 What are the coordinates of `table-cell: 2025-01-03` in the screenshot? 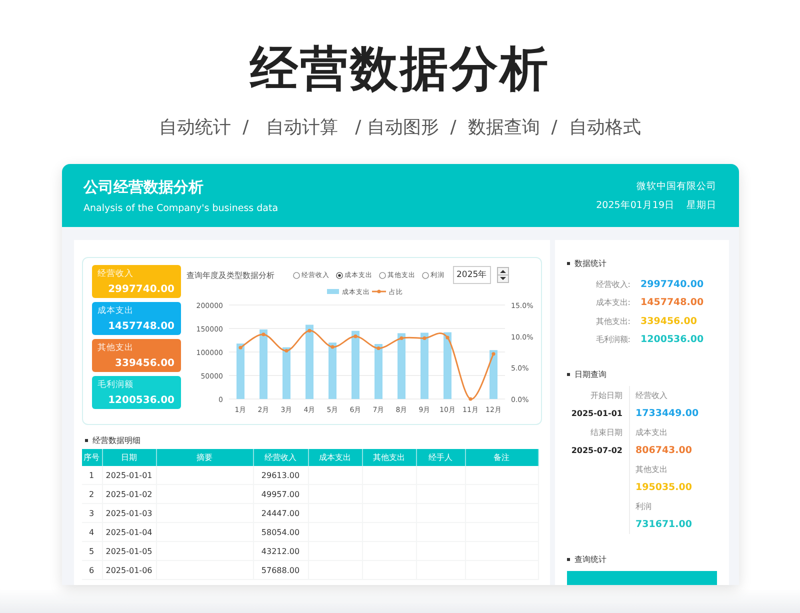 It's located at (129, 513).